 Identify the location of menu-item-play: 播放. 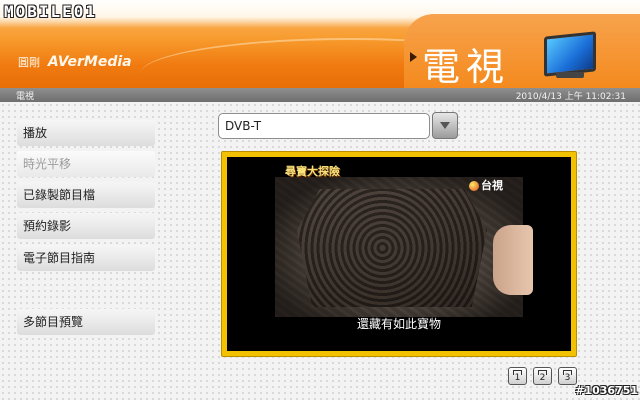
(86, 133).